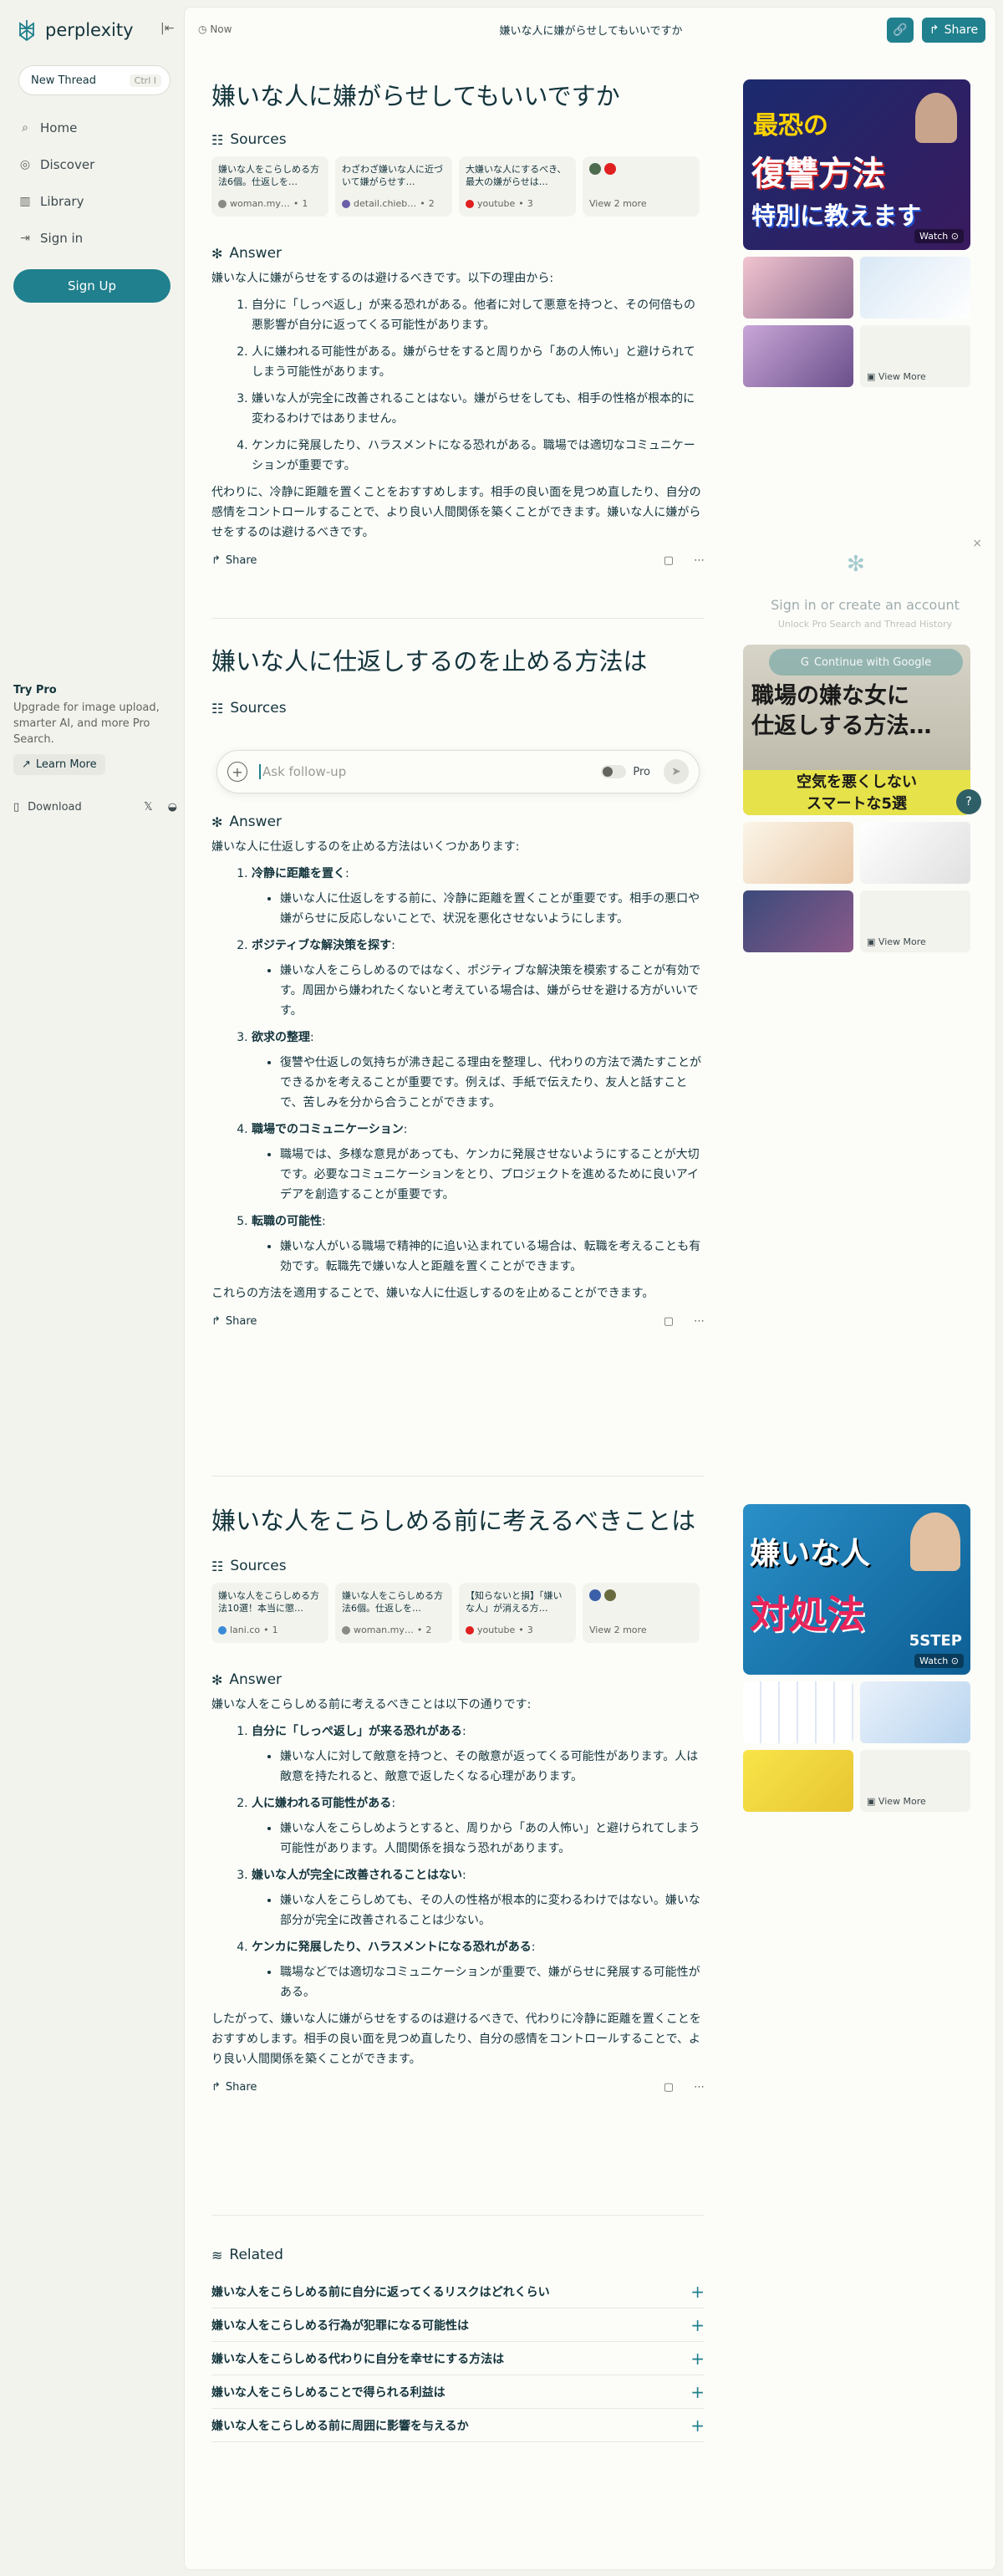 The width and height of the screenshot is (1003, 2576). I want to click on share-button: ↱ Share, so click(953, 30).